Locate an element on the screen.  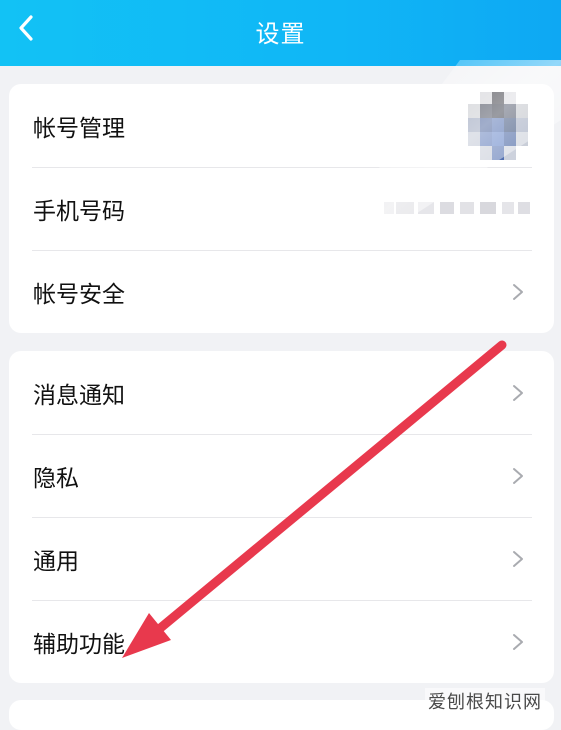
row-label: 通用 is located at coordinates (56, 561).